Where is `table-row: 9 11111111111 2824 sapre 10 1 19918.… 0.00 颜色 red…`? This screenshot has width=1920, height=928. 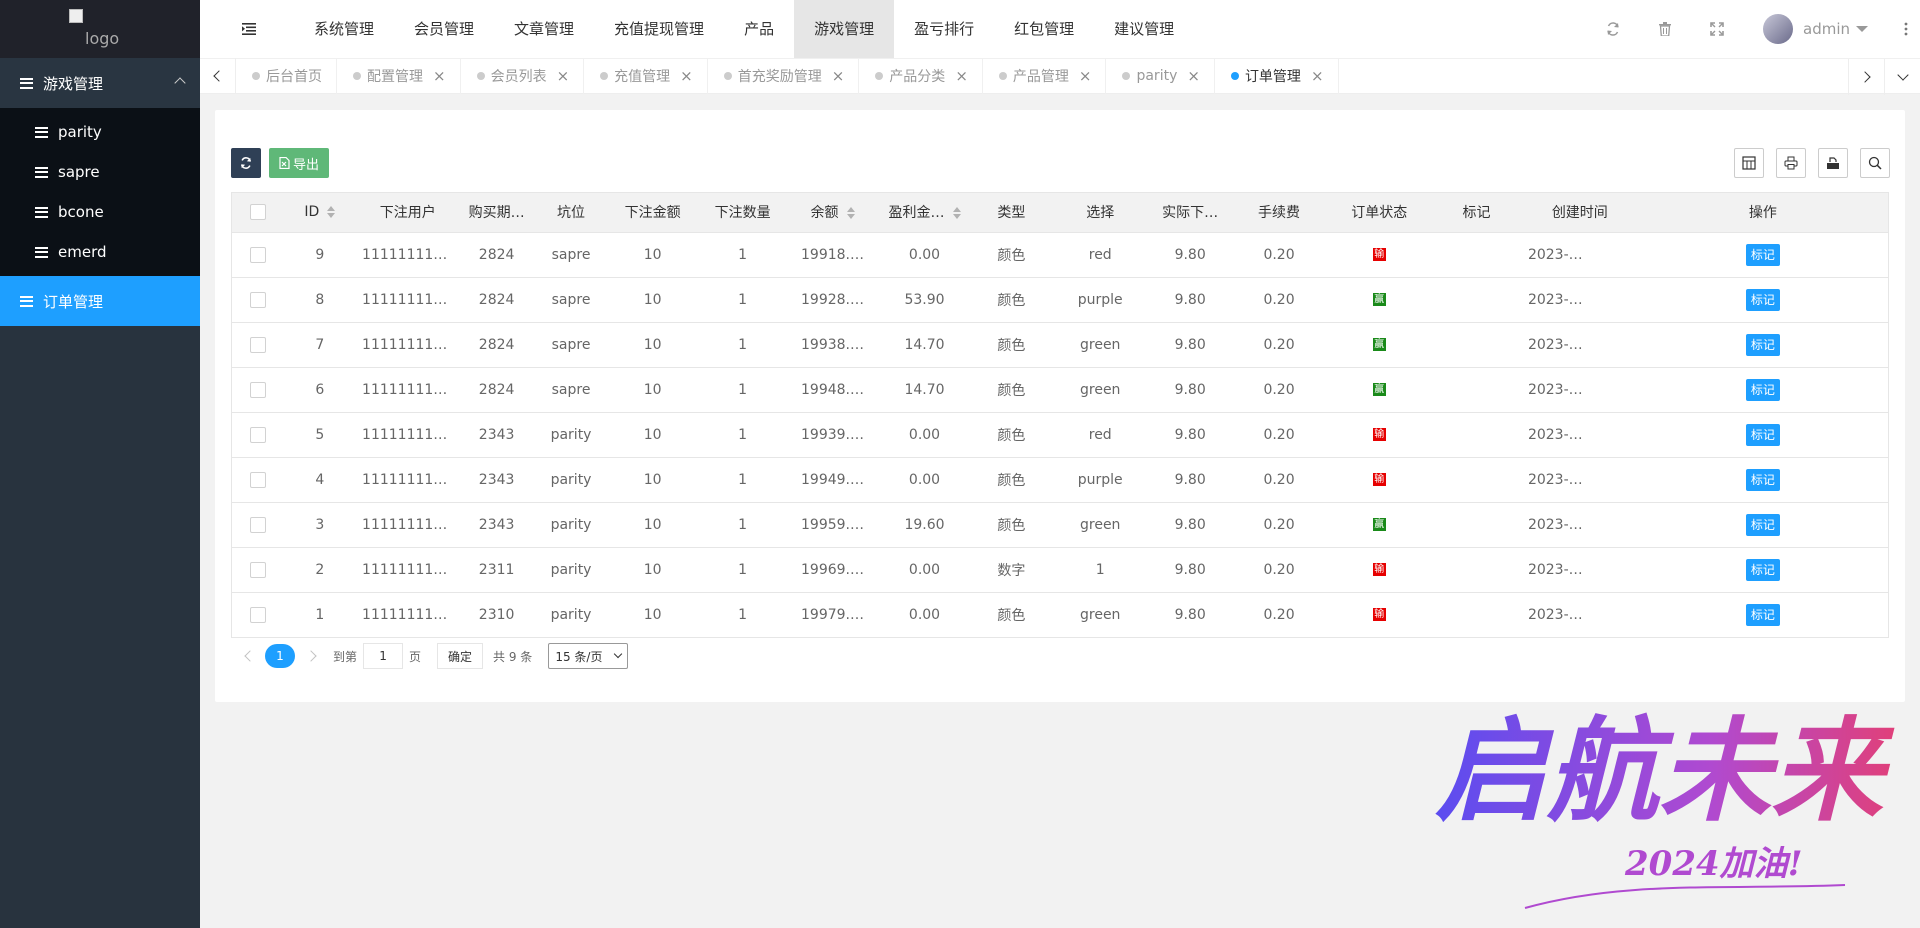
table-row: 9 11111111111 2824 sapre 10 1 19918.… 0.00 颜色 red… is located at coordinates (1060, 255).